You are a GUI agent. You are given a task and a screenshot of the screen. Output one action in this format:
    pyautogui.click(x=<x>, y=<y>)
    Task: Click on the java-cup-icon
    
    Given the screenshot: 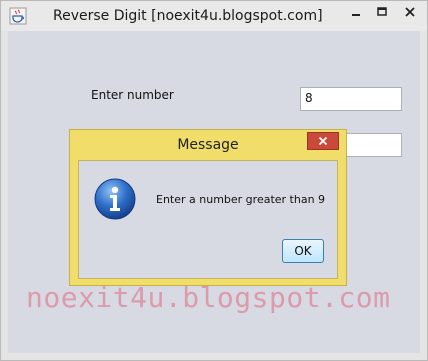 What is the action you would take?
    pyautogui.click(x=18, y=16)
    